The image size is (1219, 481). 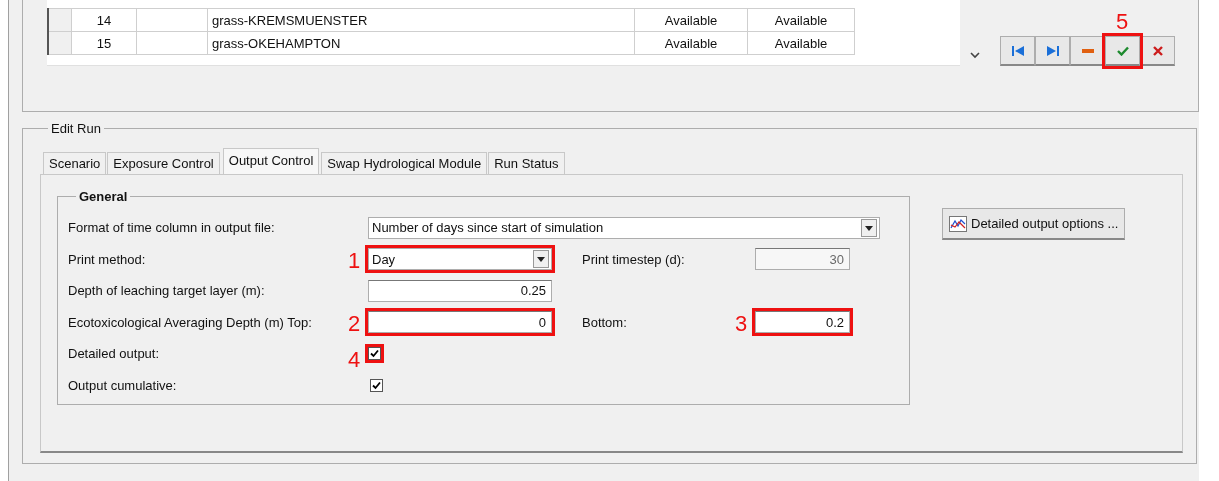 I want to click on annotation-number: 3, so click(x=741, y=324).